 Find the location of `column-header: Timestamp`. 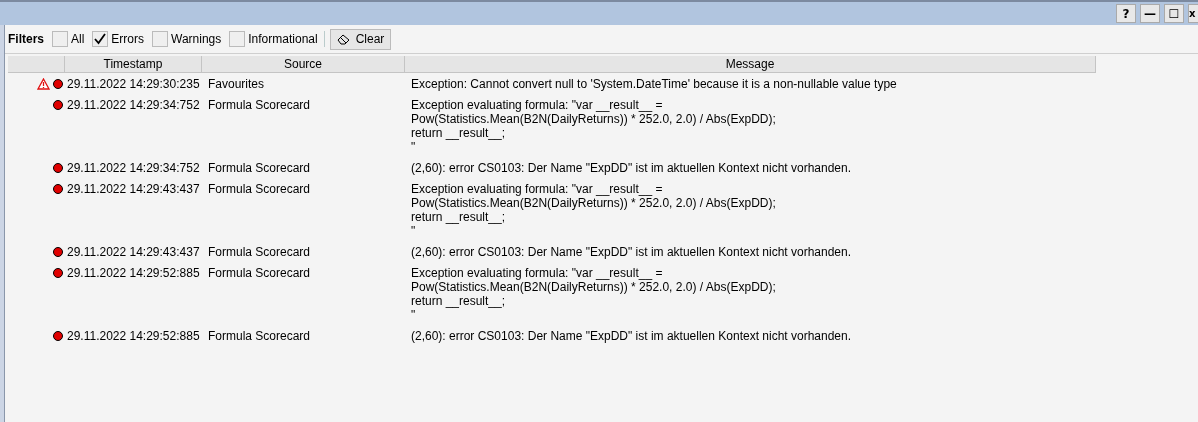

column-header: Timestamp is located at coordinates (133, 64).